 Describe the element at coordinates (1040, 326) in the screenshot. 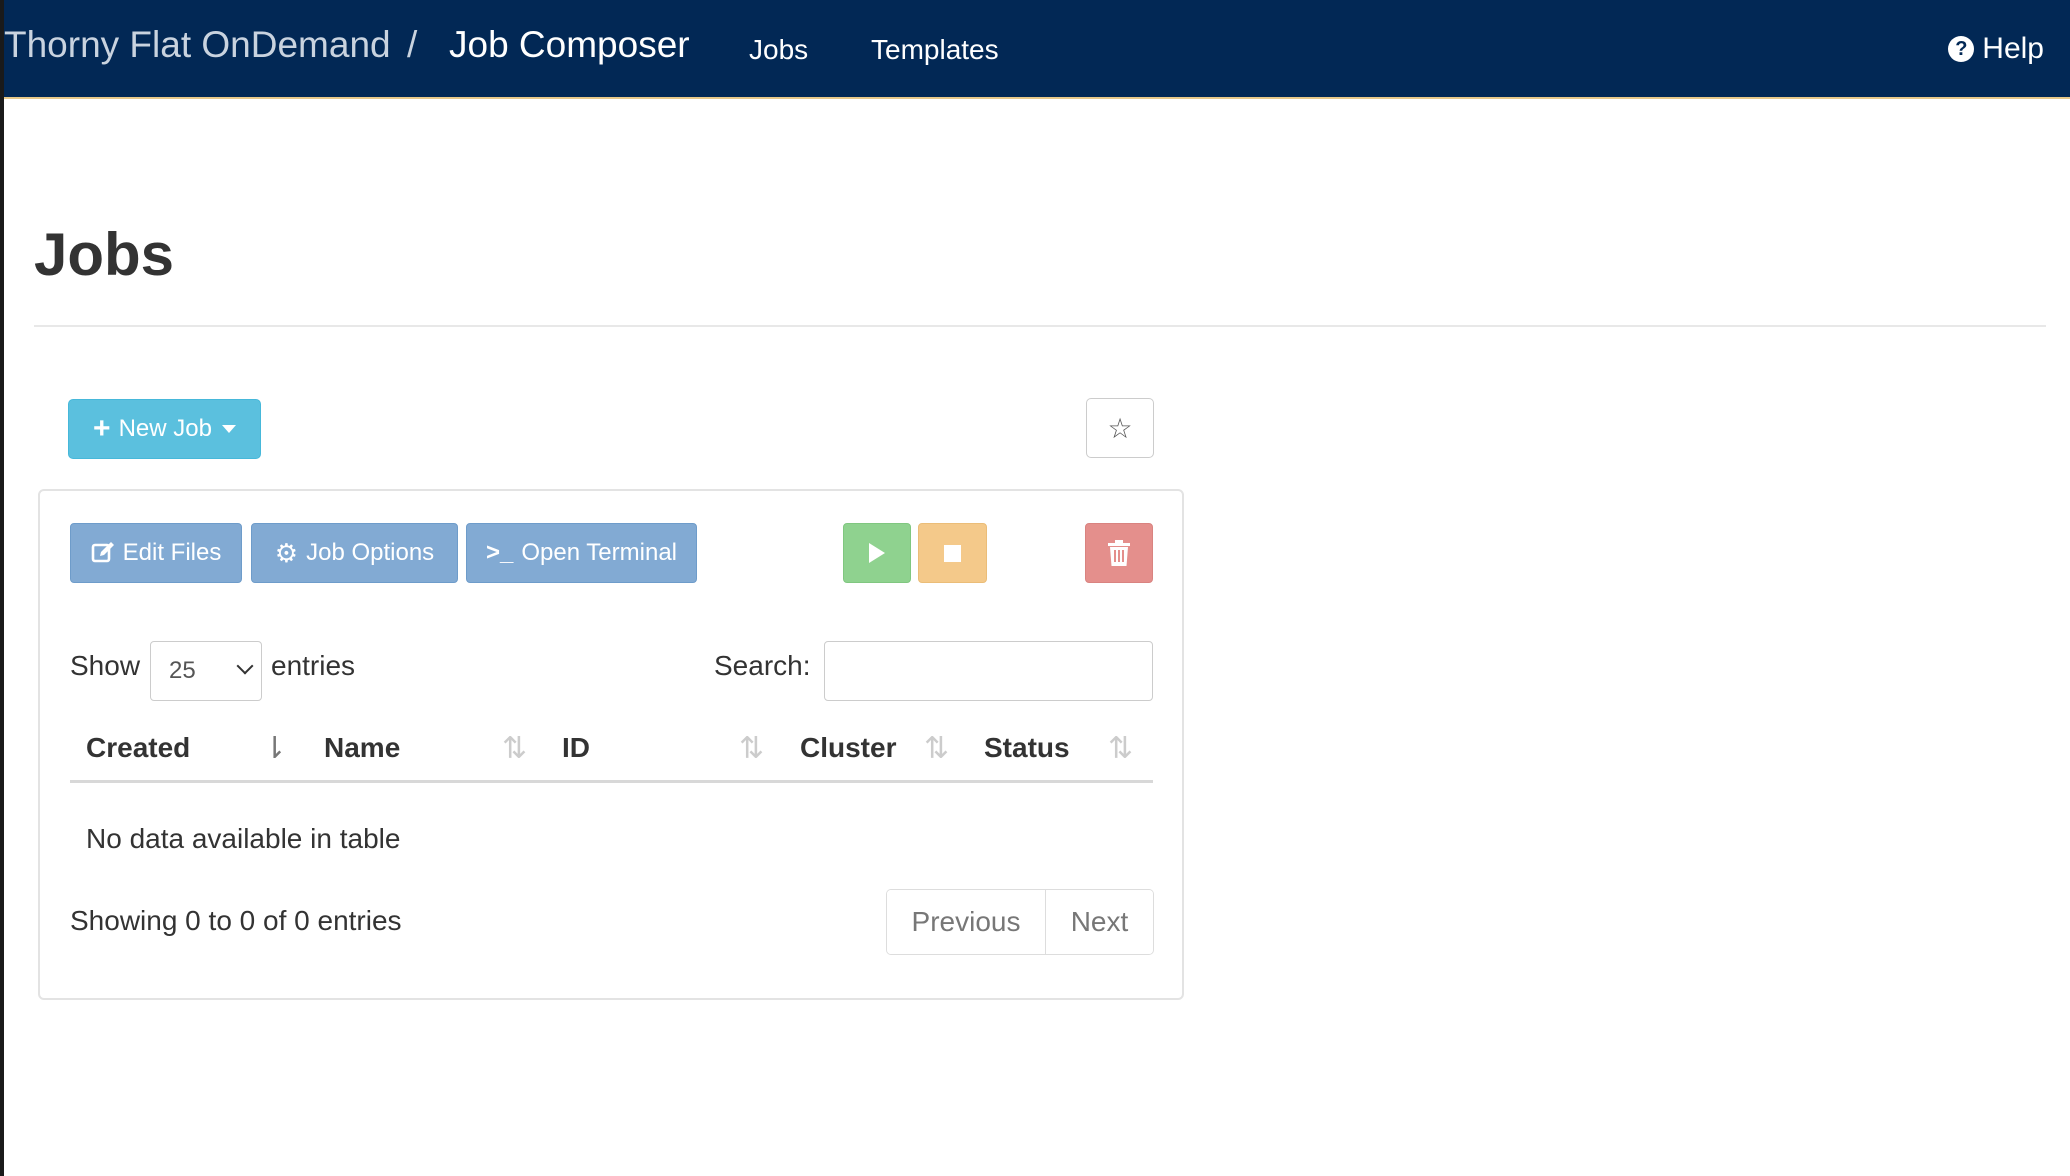

I see `title-divider` at that location.